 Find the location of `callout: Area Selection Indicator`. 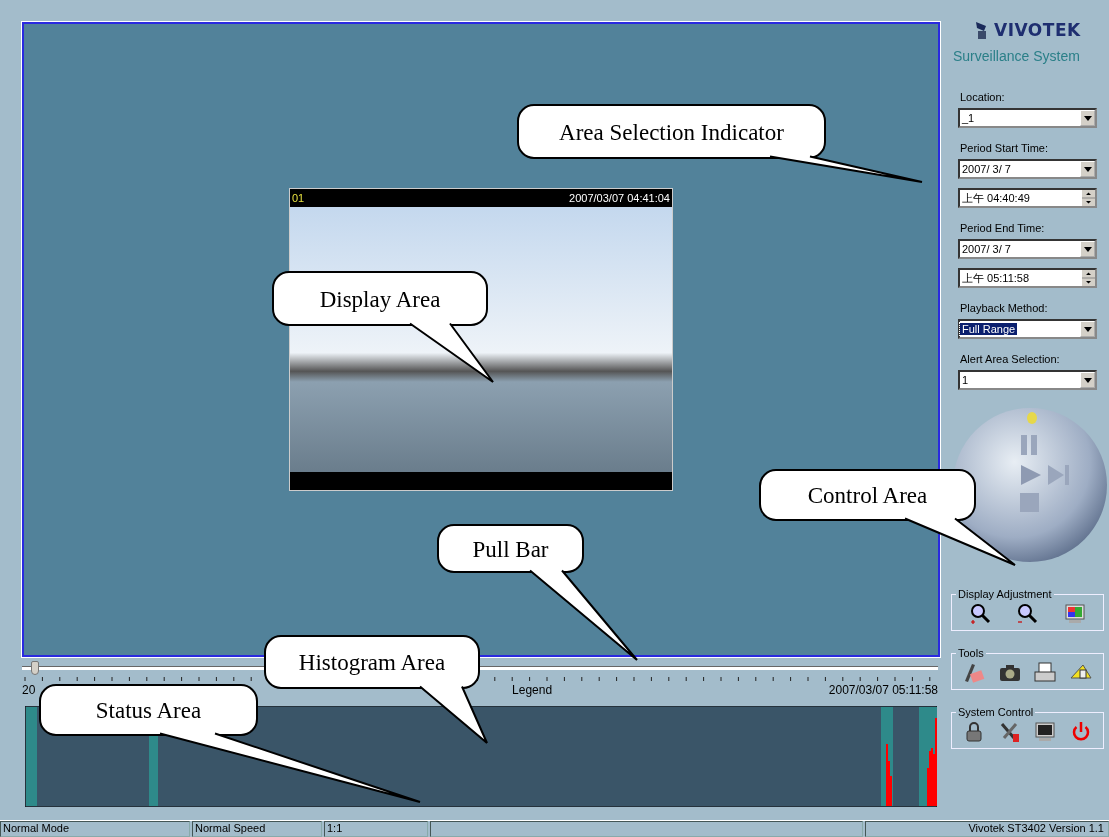

callout: Area Selection Indicator is located at coordinates (720, 143).